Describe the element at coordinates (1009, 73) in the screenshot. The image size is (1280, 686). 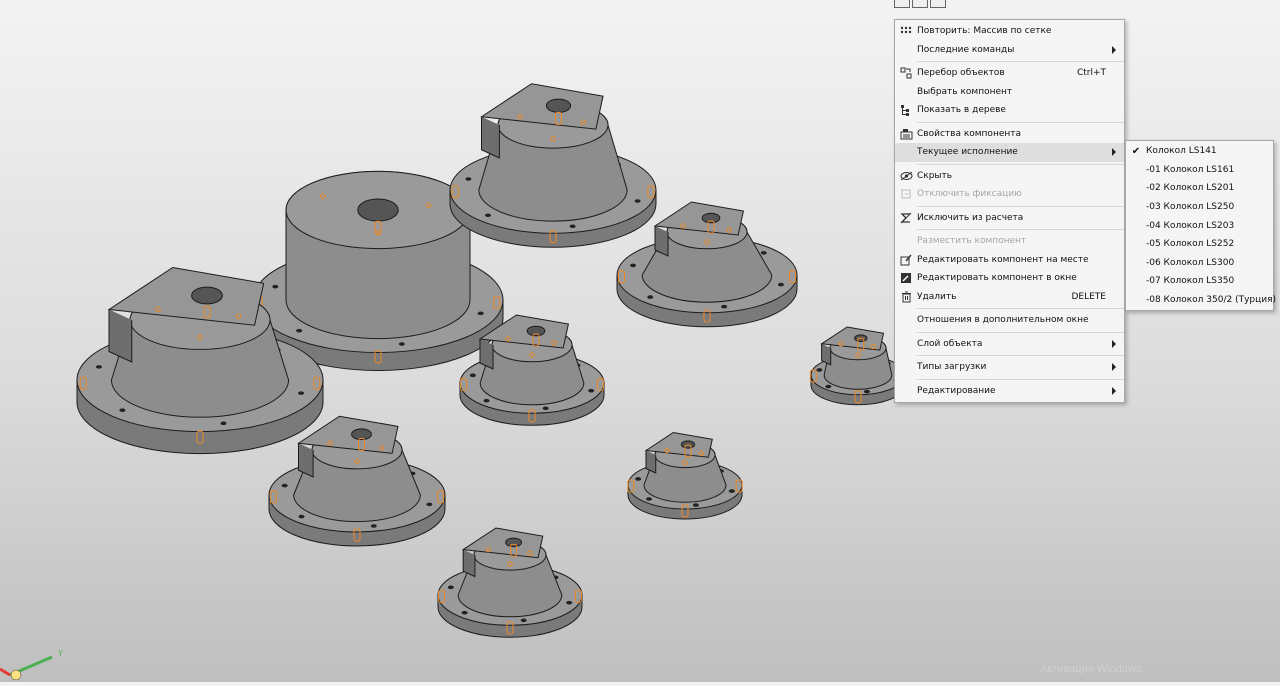
I see `menu-item-3: Перебор объектов Ctrl+T` at that location.